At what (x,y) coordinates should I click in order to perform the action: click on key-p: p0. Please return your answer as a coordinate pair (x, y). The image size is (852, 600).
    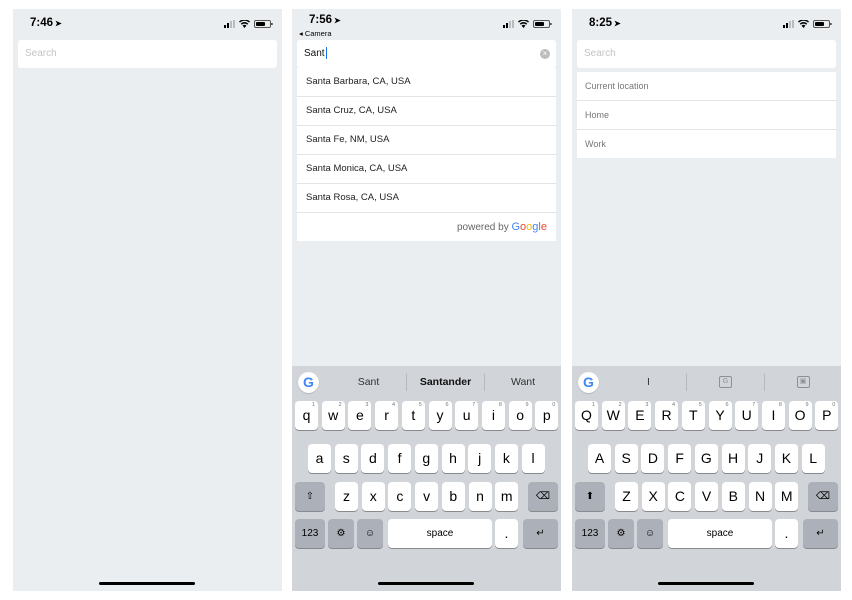
    Looking at the image, I should click on (547, 415).